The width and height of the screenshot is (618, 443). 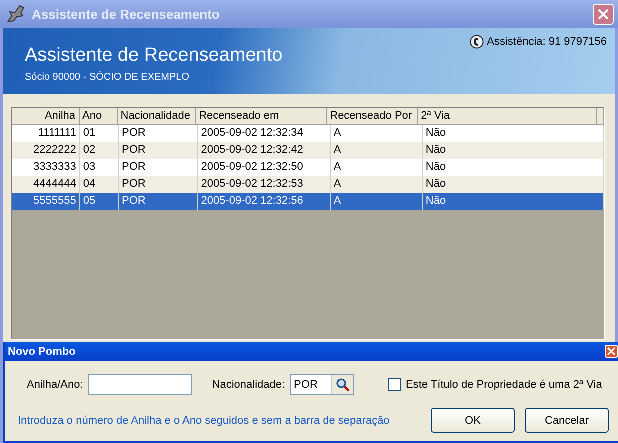 What do you see at coordinates (55, 384) in the screenshot?
I see `ring-label: Anilha/Ano:` at bounding box center [55, 384].